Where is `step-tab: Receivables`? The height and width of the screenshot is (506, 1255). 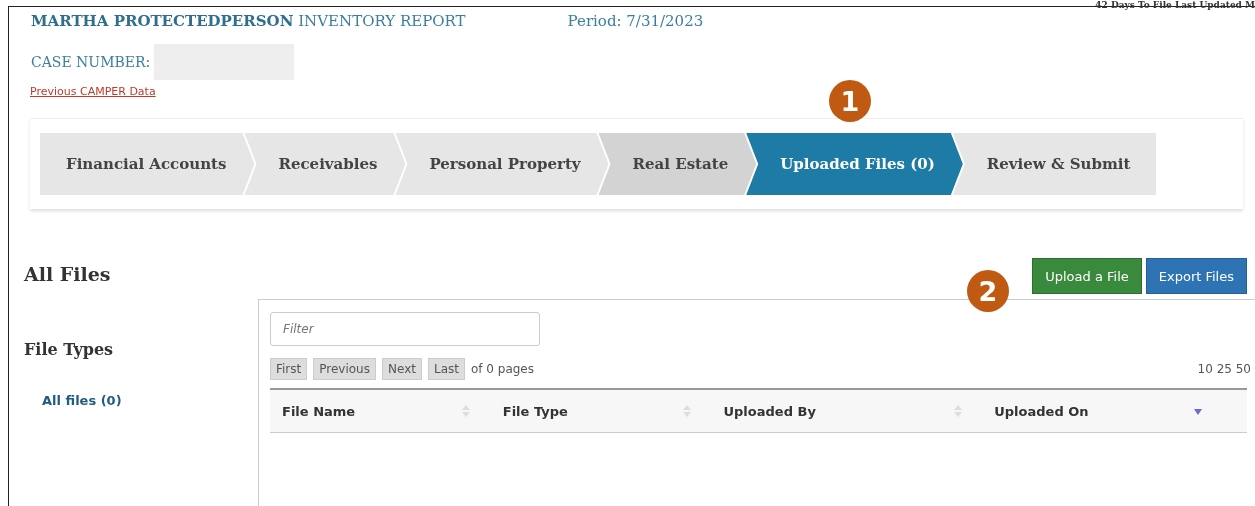
step-tab: Receivables is located at coordinates (325, 164).